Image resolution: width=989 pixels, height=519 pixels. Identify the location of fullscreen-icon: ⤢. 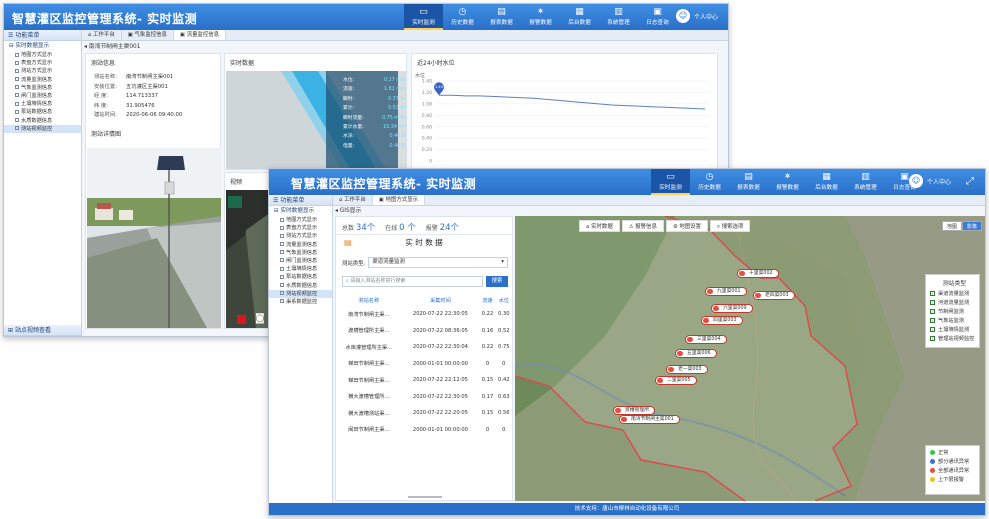
(970, 181).